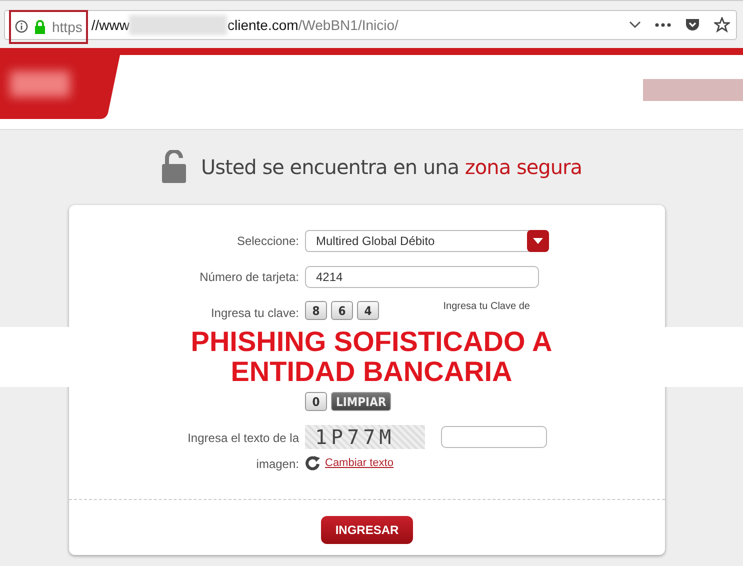 The height and width of the screenshot is (566, 743). Describe the element at coordinates (371, 372) in the screenshot. I see `warning-text: ENTIDAD BANCARIA` at that location.